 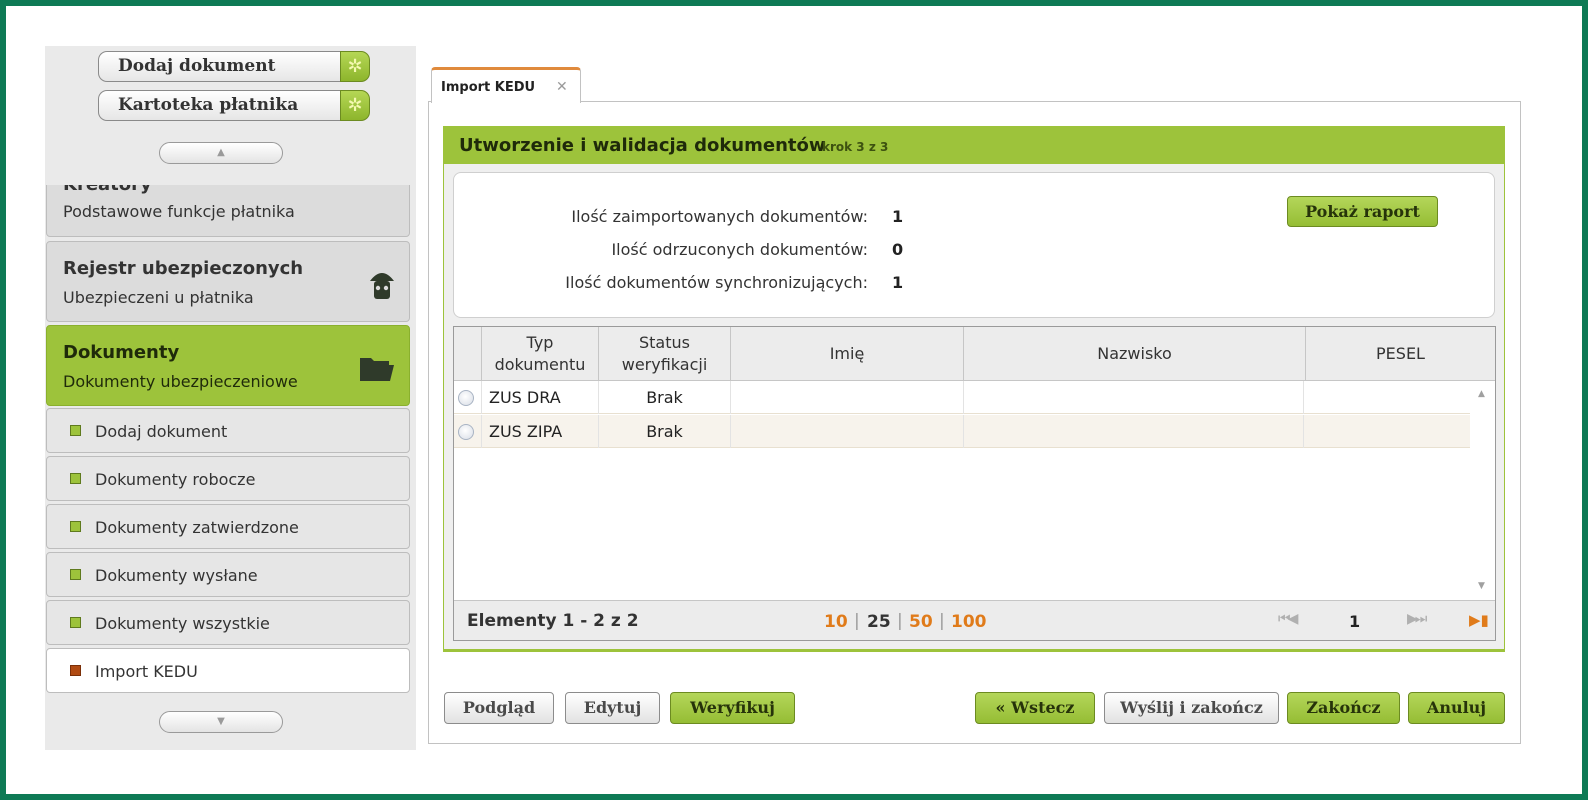 What do you see at coordinates (158, 297) in the screenshot?
I see `card-subtitle: Ubezpieczeni u płatnika` at bounding box center [158, 297].